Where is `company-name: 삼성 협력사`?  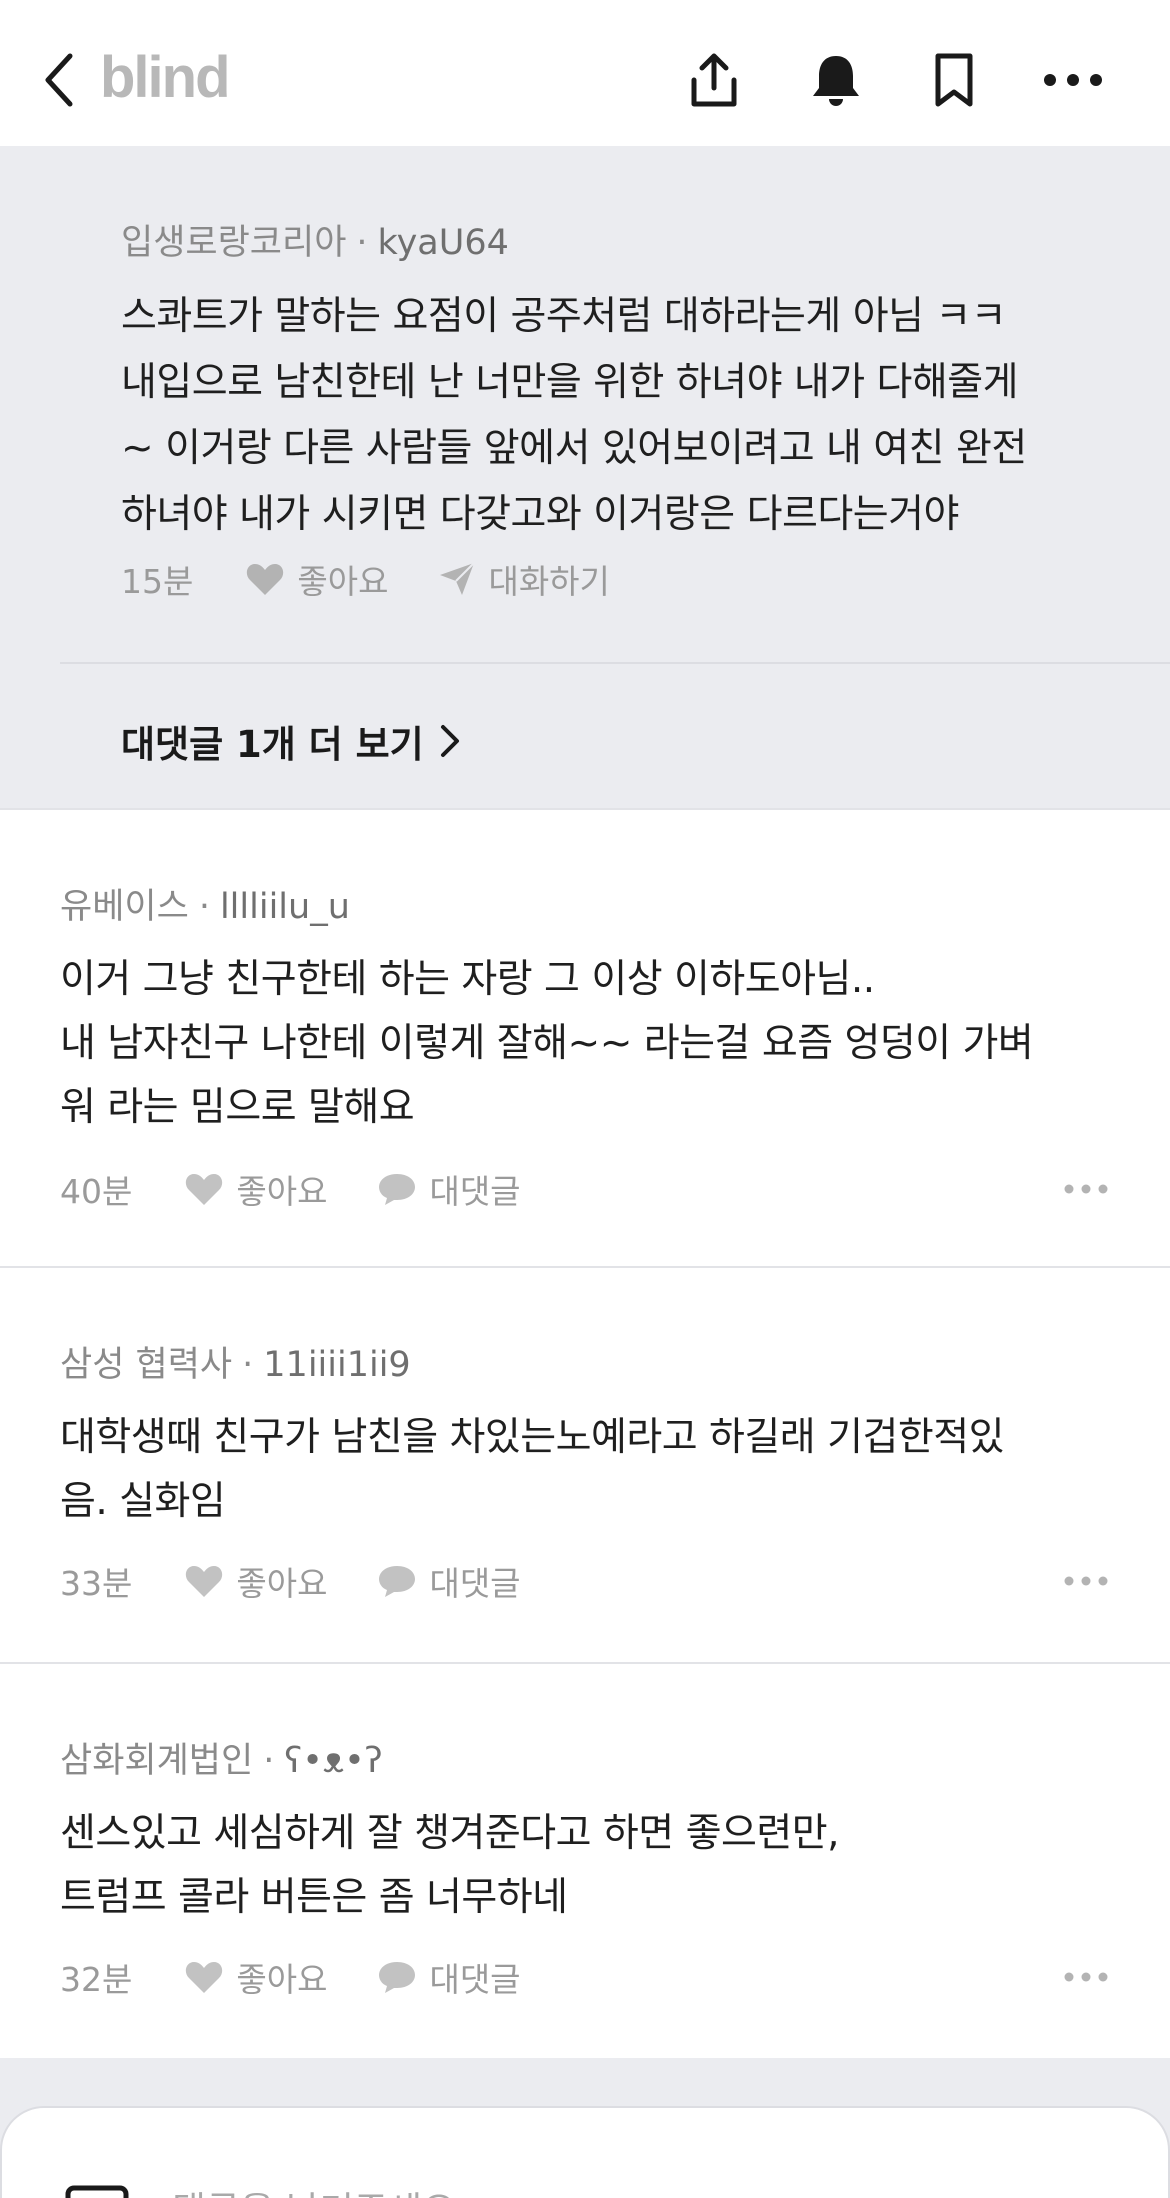 company-name: 삼성 협력사 is located at coordinates (146, 1365).